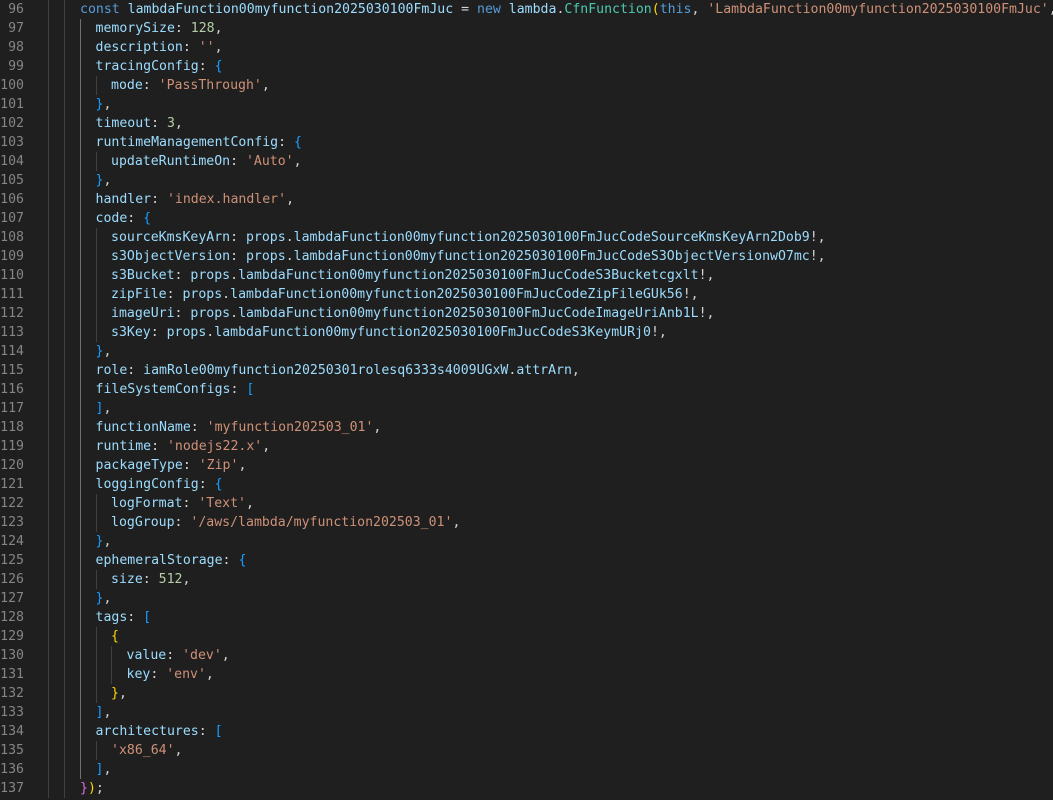 This screenshot has width=1053, height=800. What do you see at coordinates (526, 28) in the screenshot?
I see `code-line: 97 memorySize: 128,` at bounding box center [526, 28].